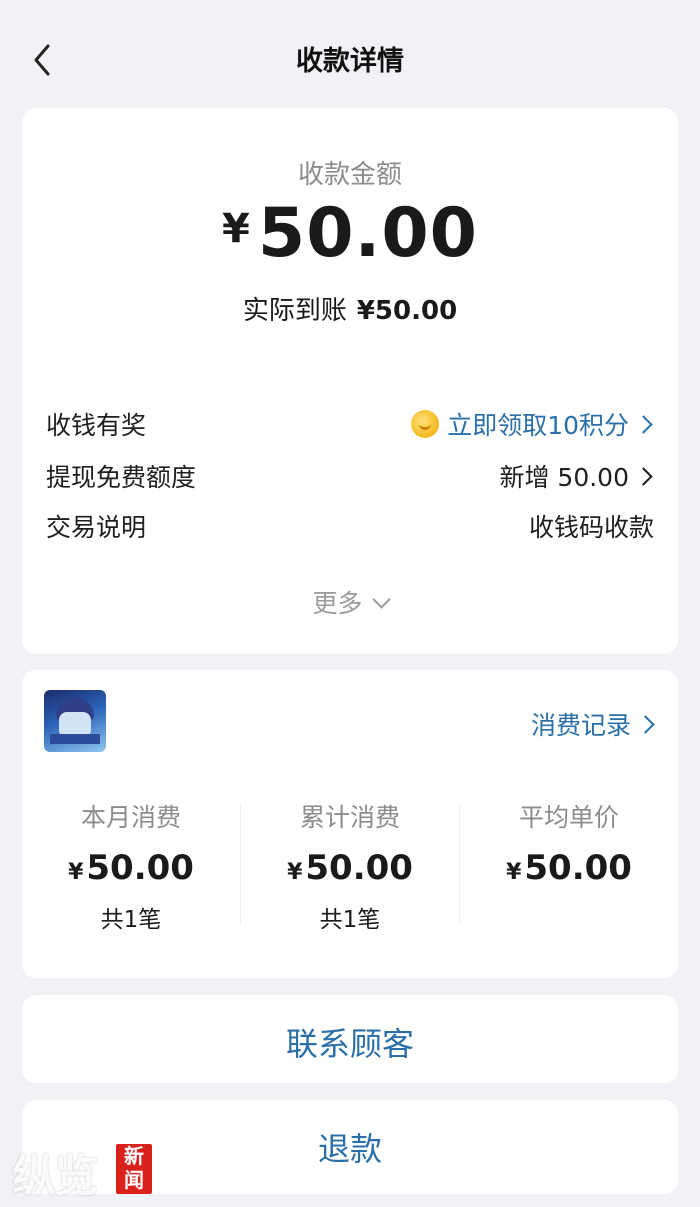 This screenshot has width=700, height=1207. I want to click on top-bar: 收款详情, so click(350, 55).